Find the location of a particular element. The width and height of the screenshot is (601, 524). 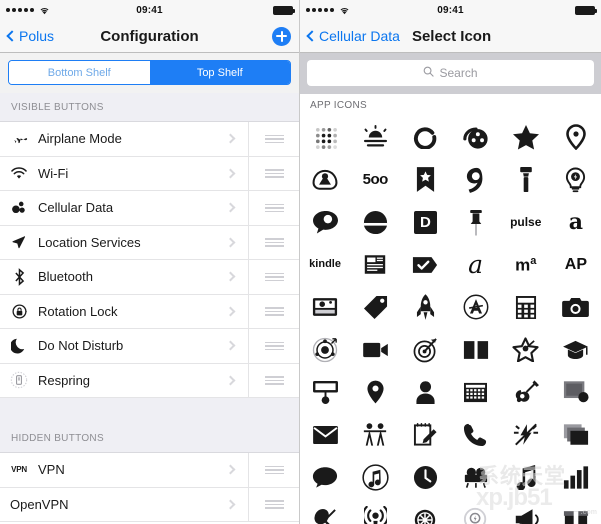

lightning-slash-icon is located at coordinates (526, 435).